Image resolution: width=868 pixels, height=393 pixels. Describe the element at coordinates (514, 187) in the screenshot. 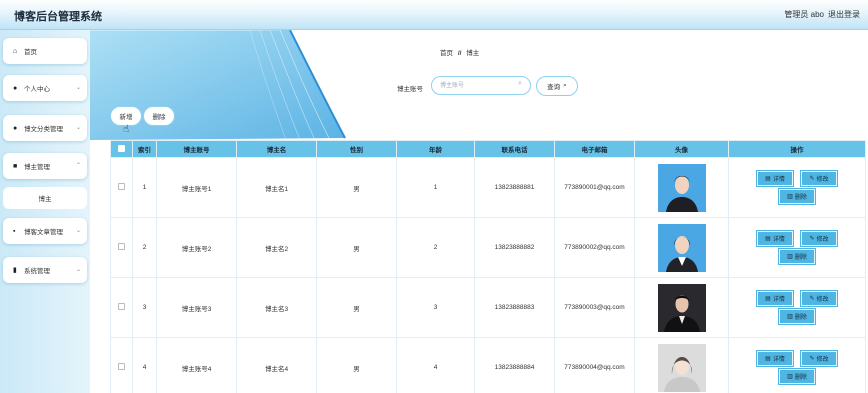

I see `cell-phone: 13823888881` at that location.